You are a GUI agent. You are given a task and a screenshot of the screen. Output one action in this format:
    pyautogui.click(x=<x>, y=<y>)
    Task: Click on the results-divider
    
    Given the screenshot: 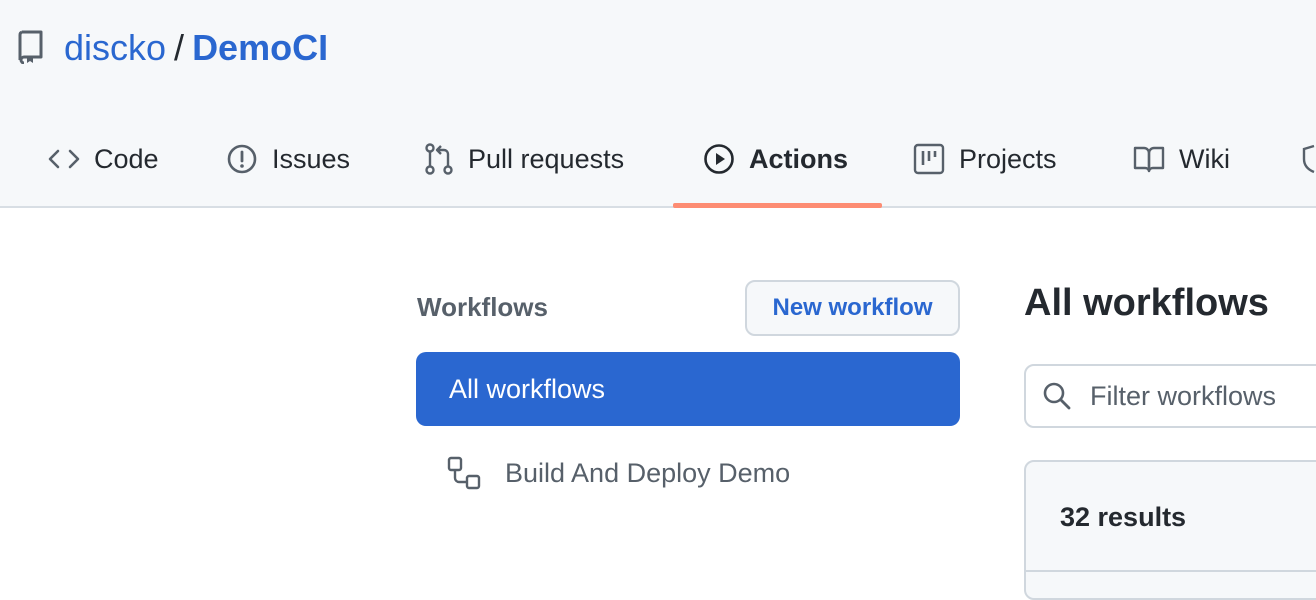 What is the action you would take?
    pyautogui.click(x=1171, y=571)
    